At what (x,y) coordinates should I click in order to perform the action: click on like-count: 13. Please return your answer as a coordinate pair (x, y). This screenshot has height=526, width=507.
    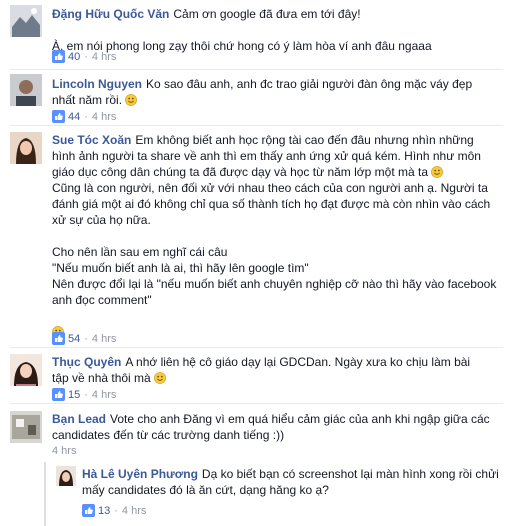
    Looking at the image, I should click on (104, 511).